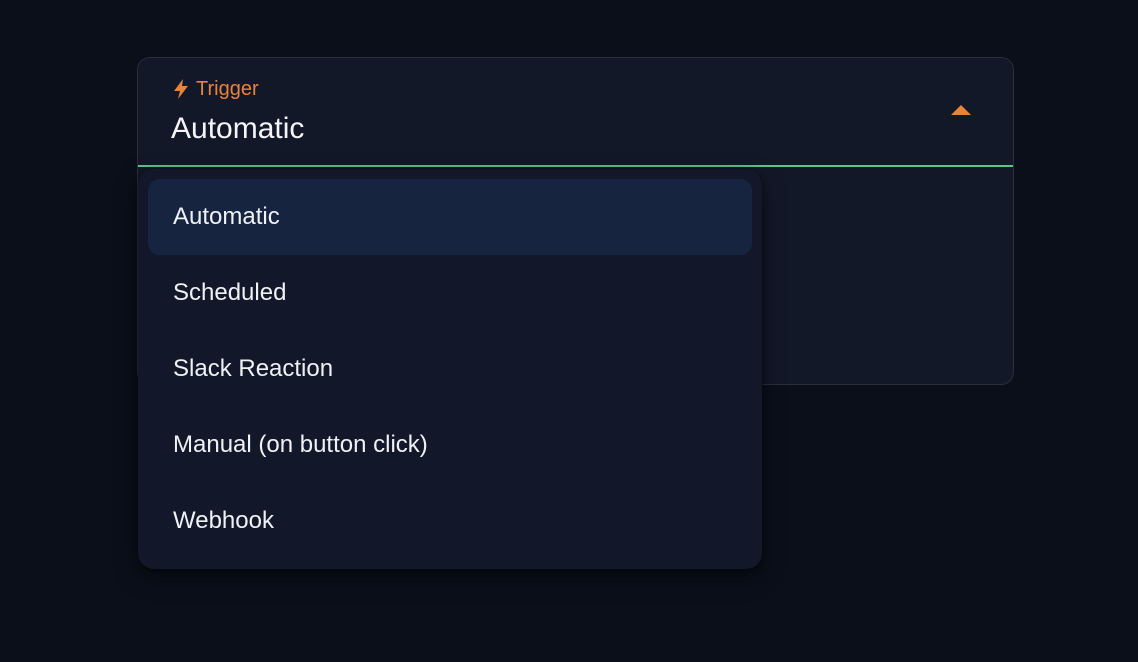  I want to click on menu-item-label: Webhook, so click(223, 520).